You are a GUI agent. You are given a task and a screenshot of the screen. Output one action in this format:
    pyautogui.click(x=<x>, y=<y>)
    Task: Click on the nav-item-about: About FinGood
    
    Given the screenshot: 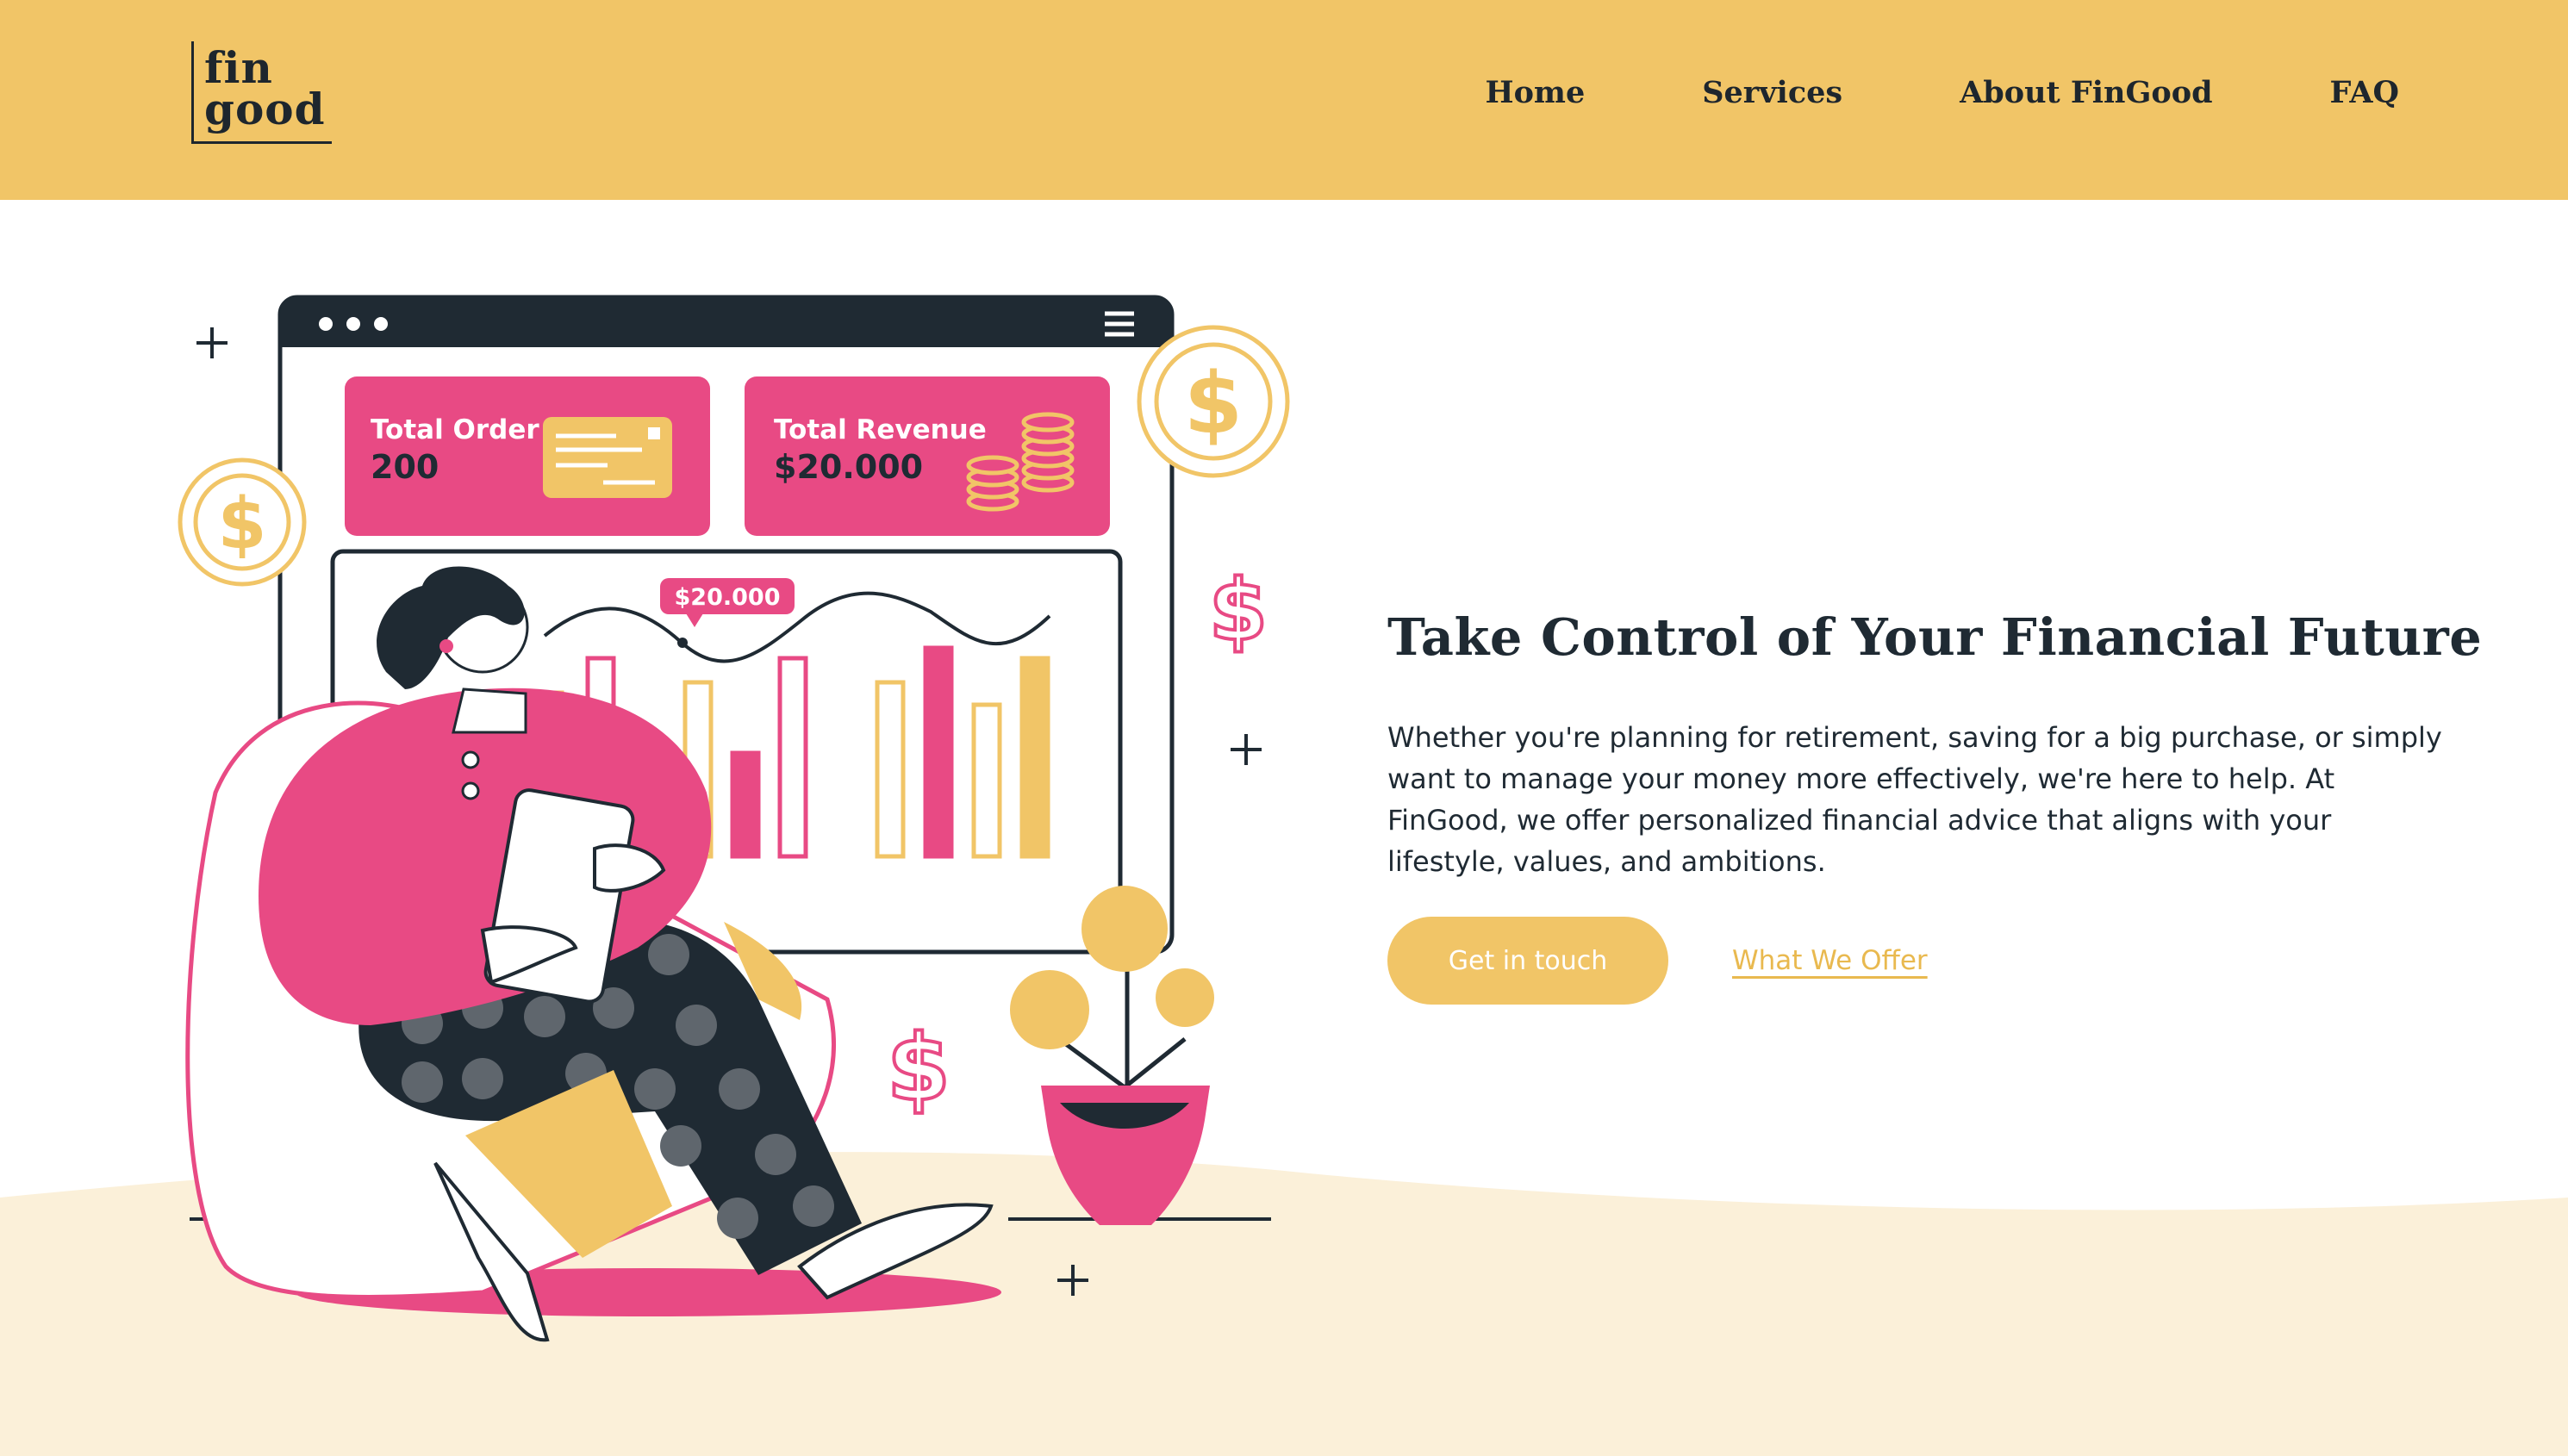 What is the action you would take?
    pyautogui.click(x=2086, y=93)
    